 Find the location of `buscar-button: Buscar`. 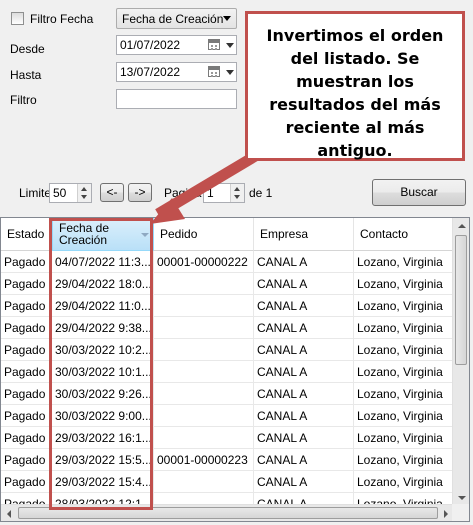

buscar-button: Buscar is located at coordinates (419, 192).